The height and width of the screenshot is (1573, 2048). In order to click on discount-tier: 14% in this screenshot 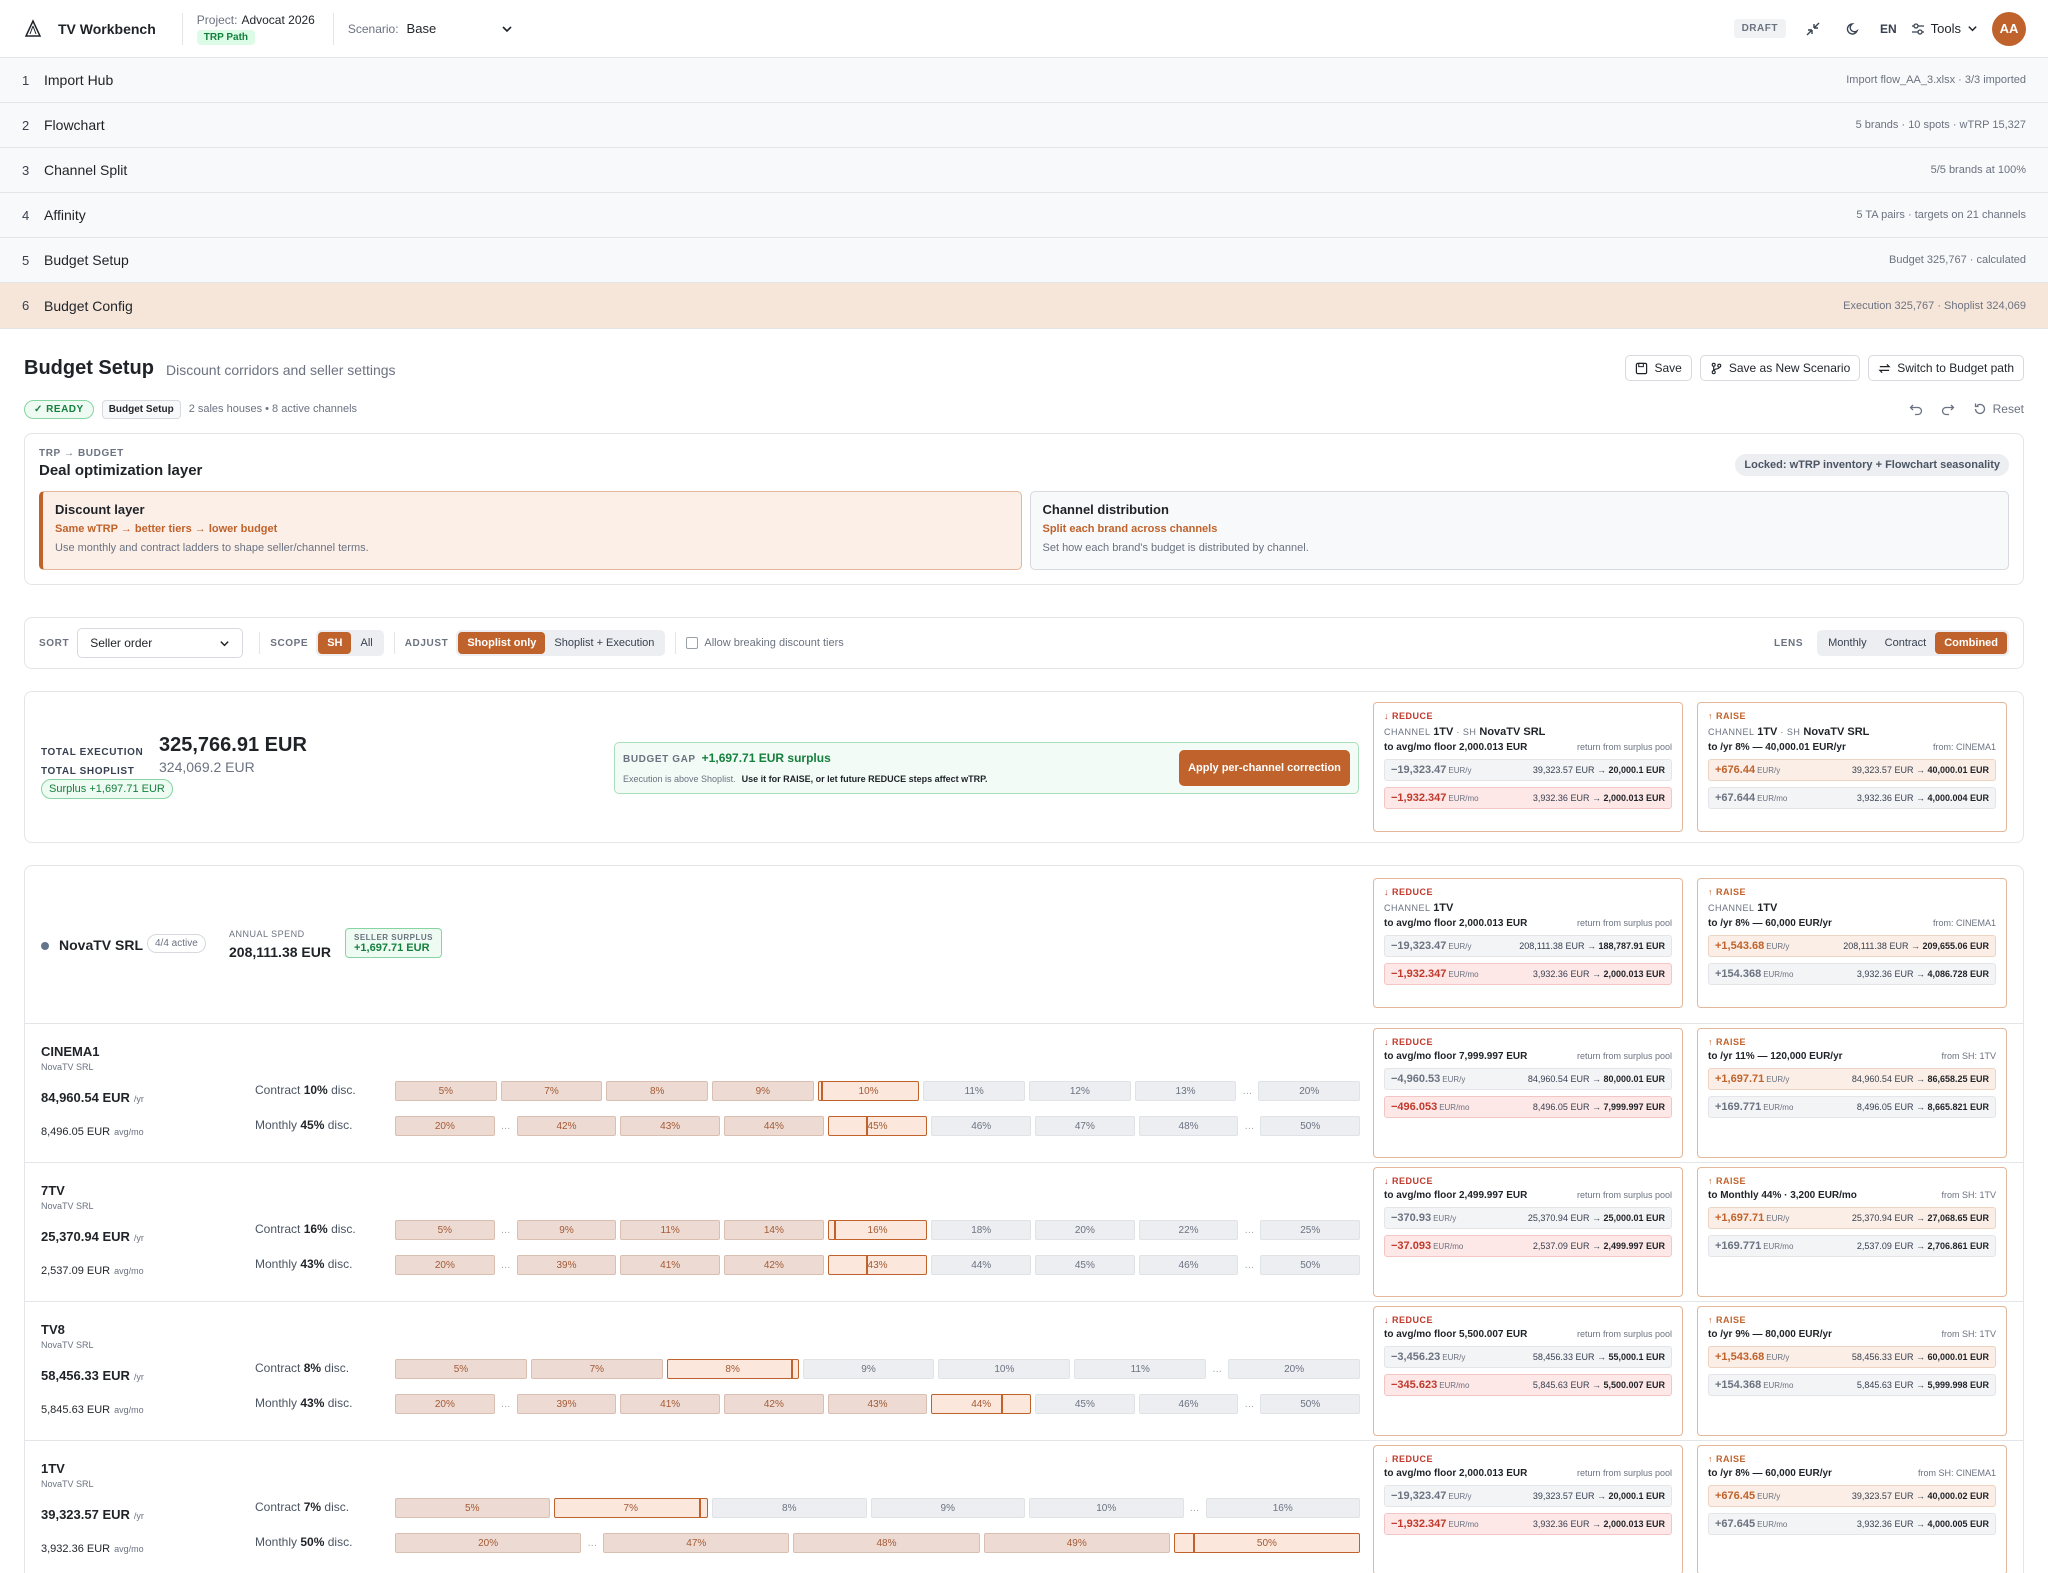, I will do `click(774, 1230)`.